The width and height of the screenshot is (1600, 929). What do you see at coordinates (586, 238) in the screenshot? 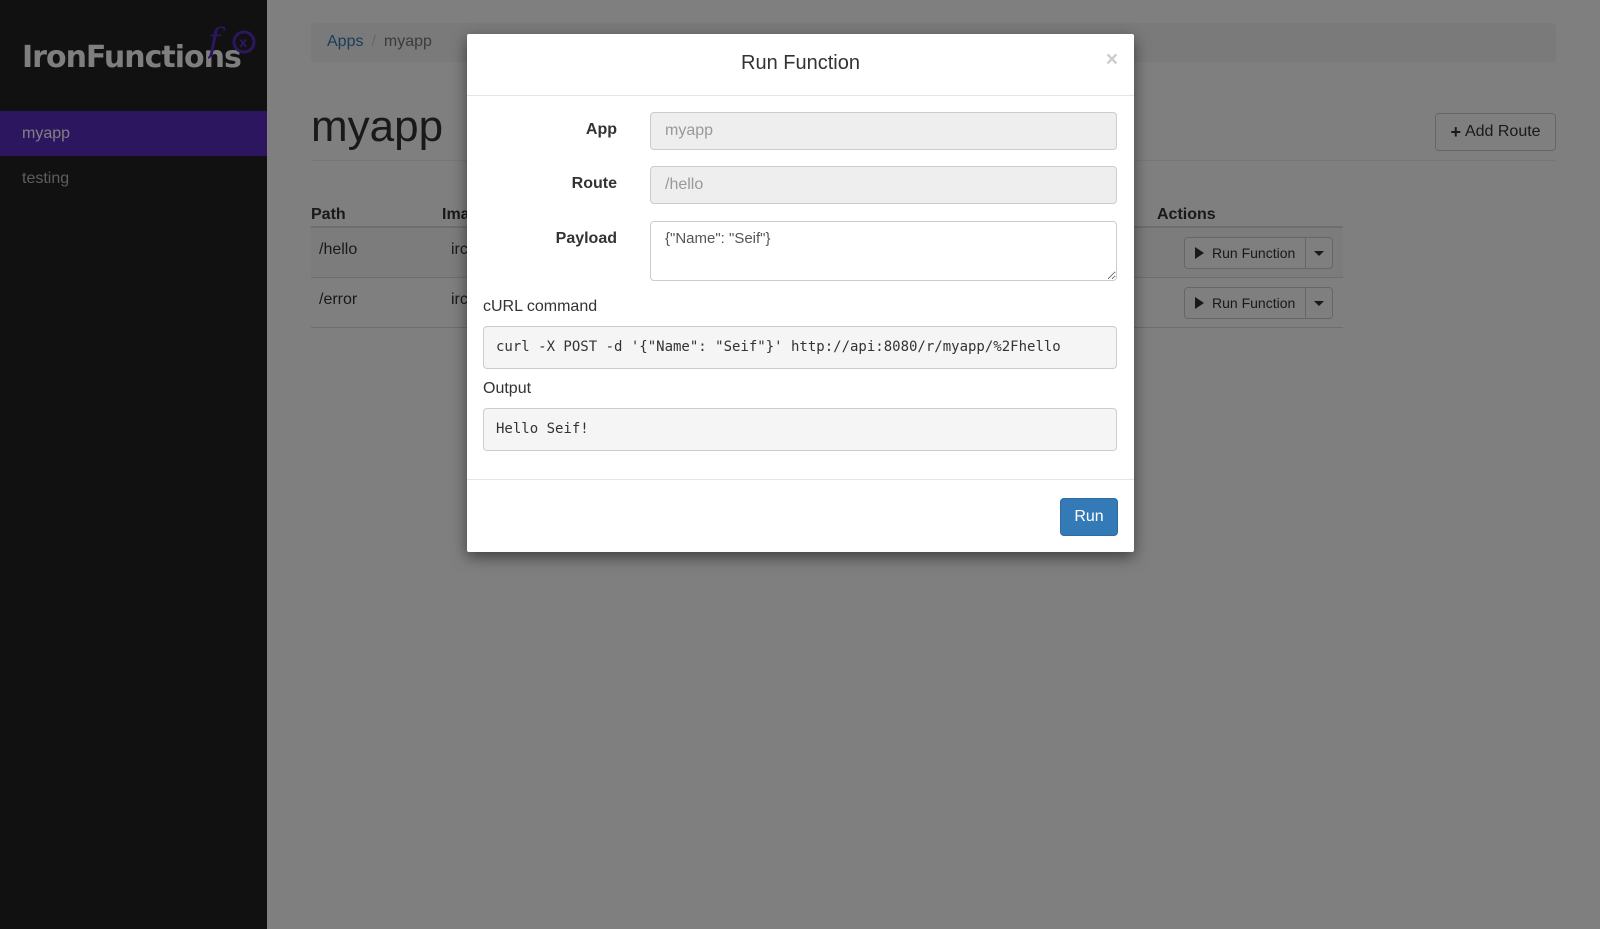
I see `payload-label: Payload` at bounding box center [586, 238].